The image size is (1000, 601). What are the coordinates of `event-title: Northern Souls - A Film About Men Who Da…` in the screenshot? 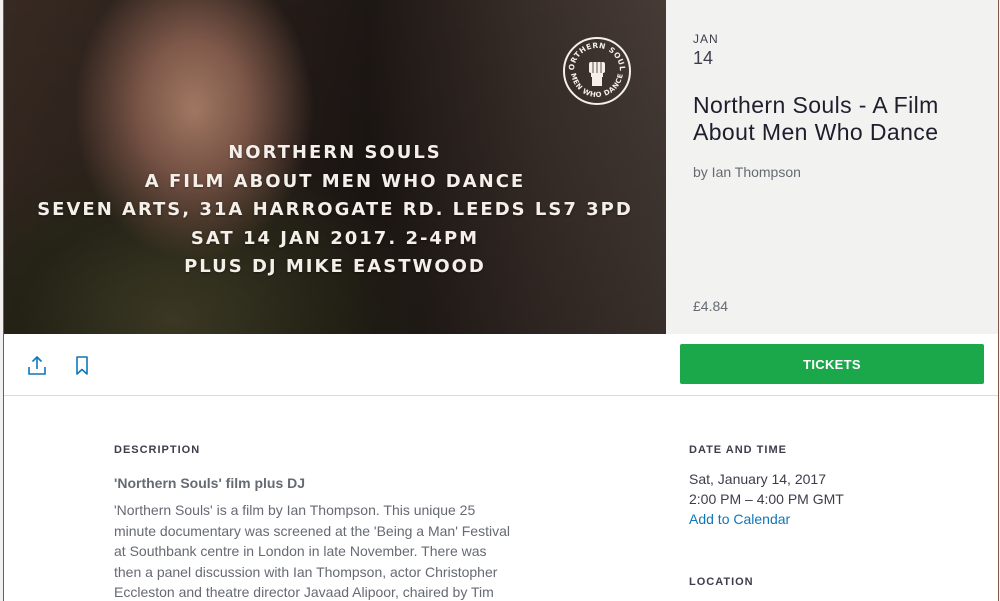 It's located at (816, 118).